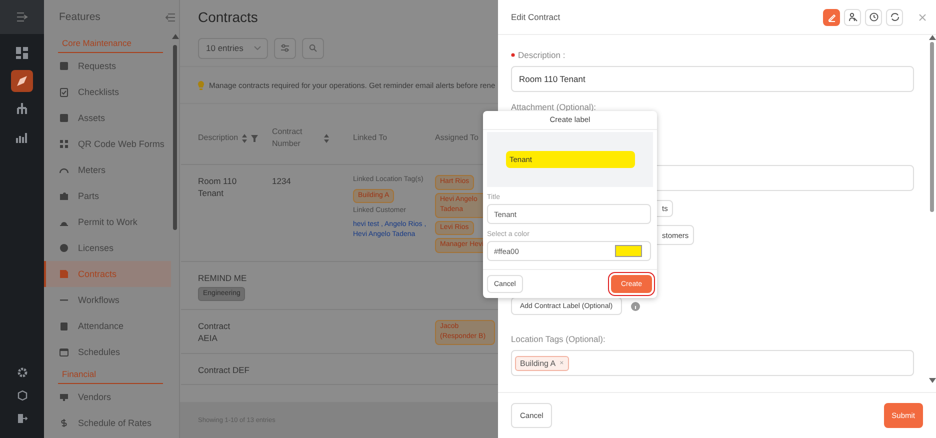  Describe the element at coordinates (107, 144) in the screenshot. I see `sidebar-item: QR Code Web Forms` at that location.